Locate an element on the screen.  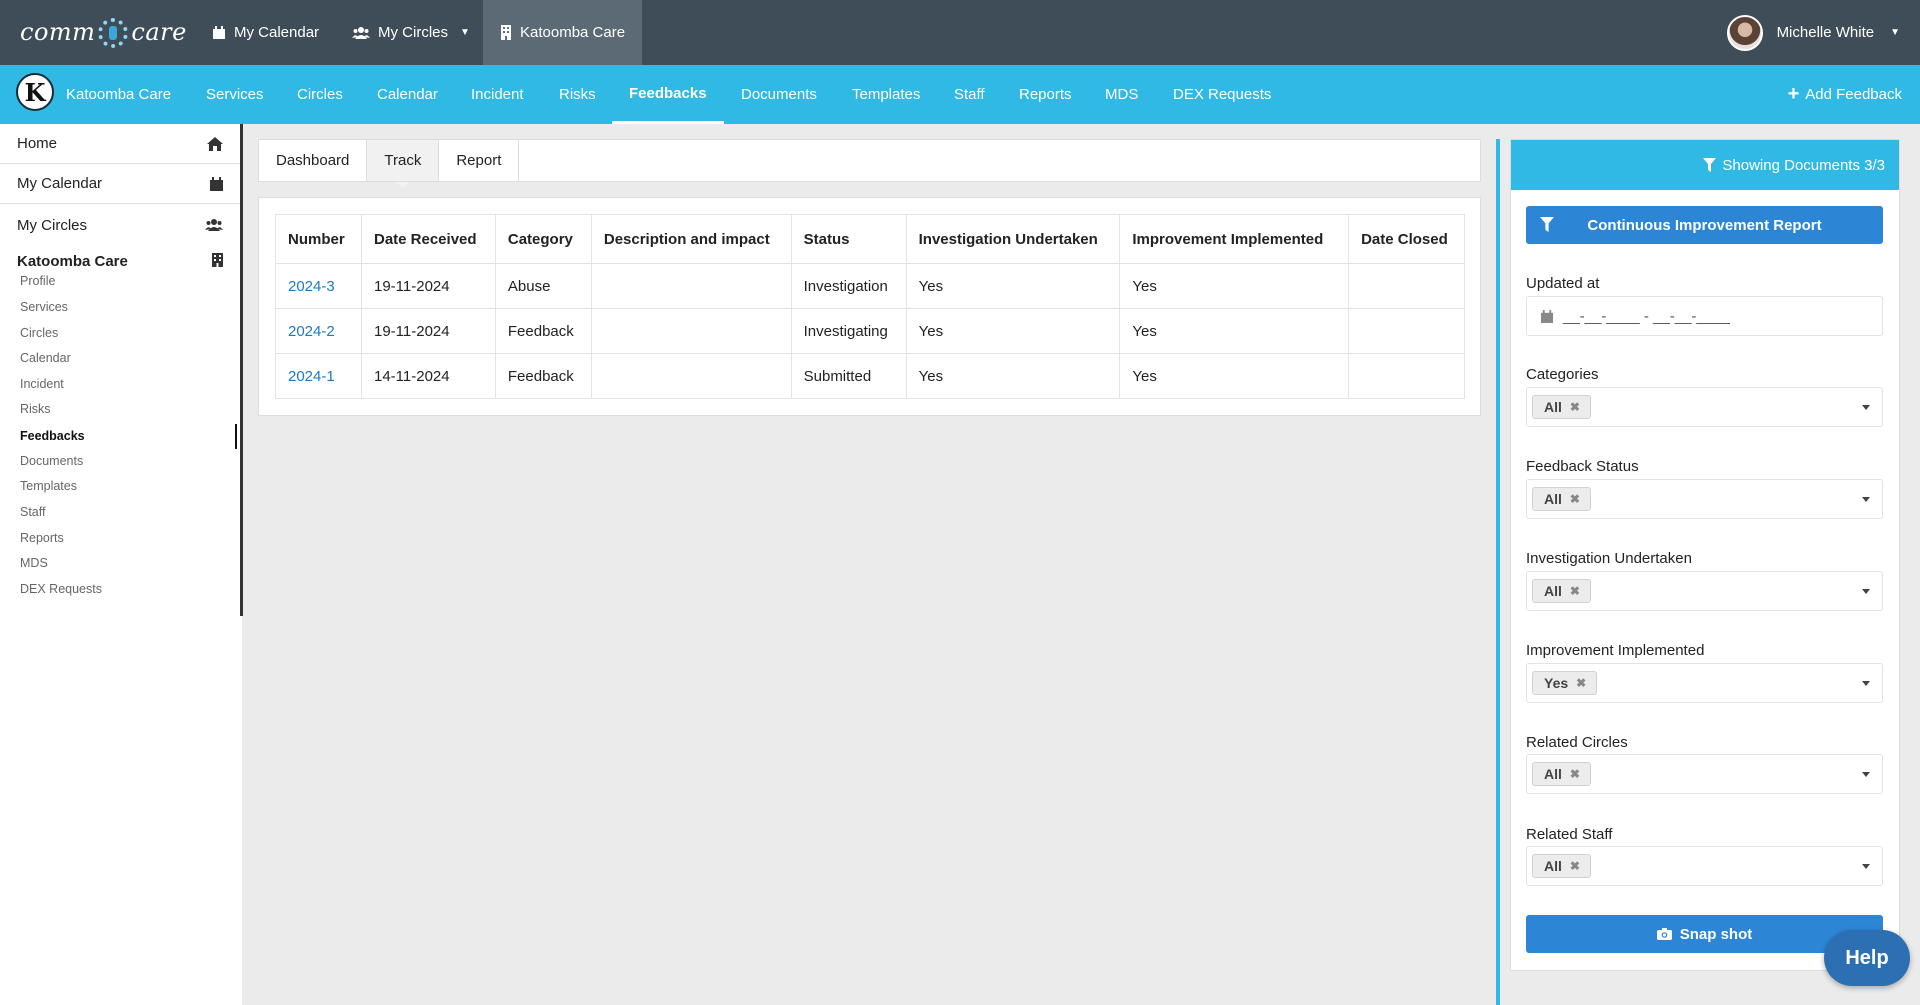
nav-services: Services is located at coordinates (235, 94).